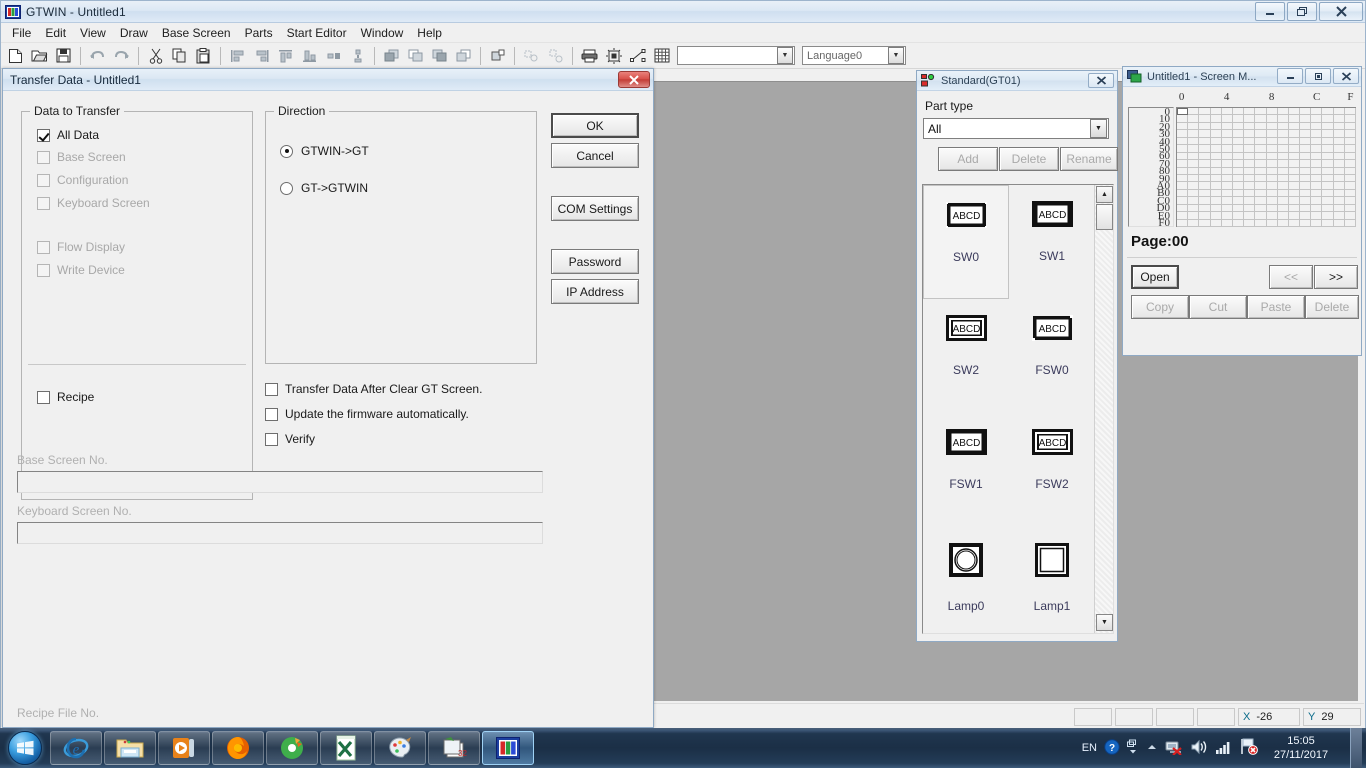 The height and width of the screenshot is (768, 1366). Describe the element at coordinates (317, 33) in the screenshot. I see `menu-item-start-editor: Start Editor` at that location.